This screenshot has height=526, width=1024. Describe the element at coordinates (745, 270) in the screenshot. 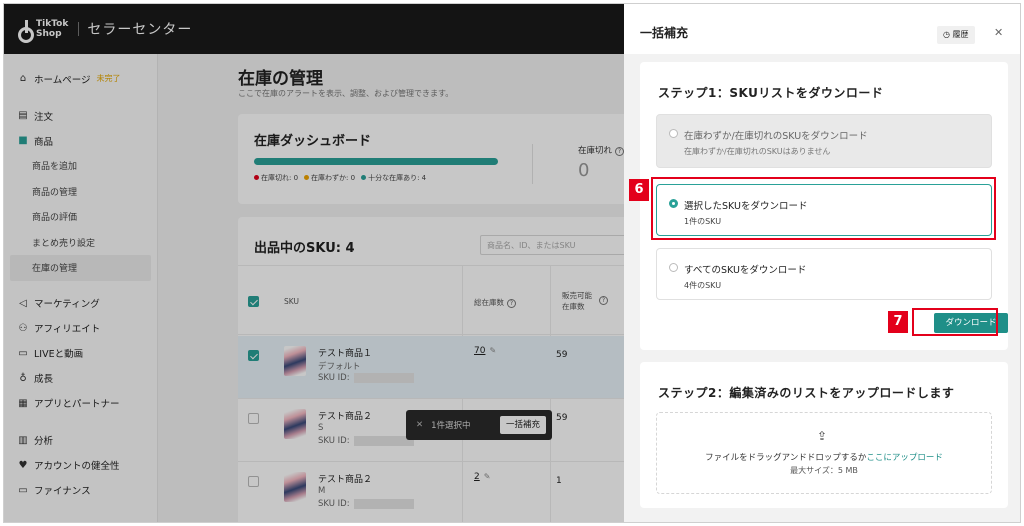

I see `option-label: すべてのSKUをダウンロード` at that location.